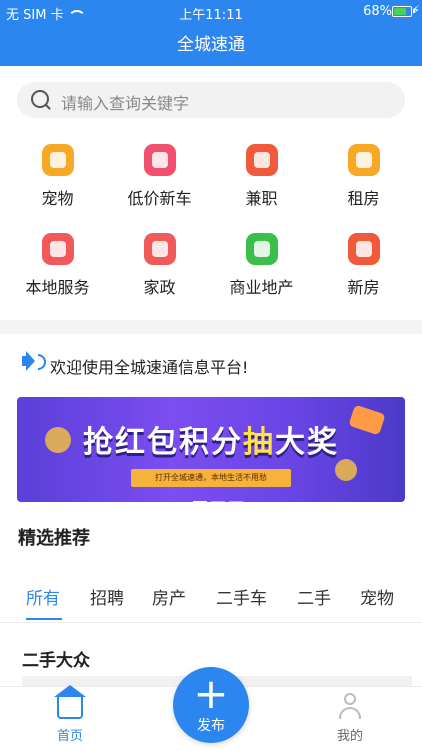  Describe the element at coordinates (54, 538) in the screenshot. I see `section-title: 精选推荐` at that location.